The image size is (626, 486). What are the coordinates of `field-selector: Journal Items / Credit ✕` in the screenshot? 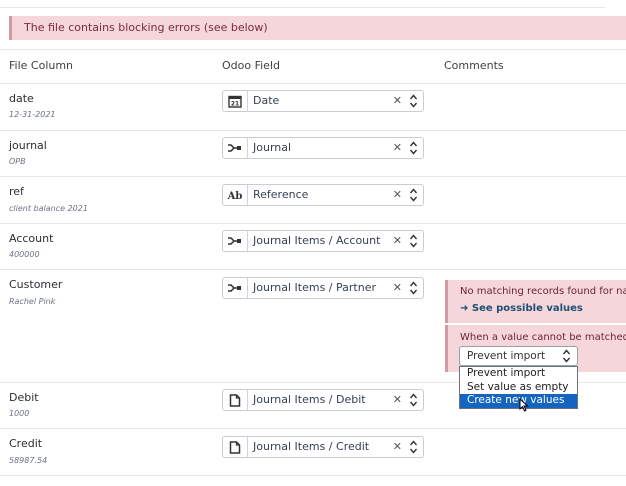 It's located at (323, 447).